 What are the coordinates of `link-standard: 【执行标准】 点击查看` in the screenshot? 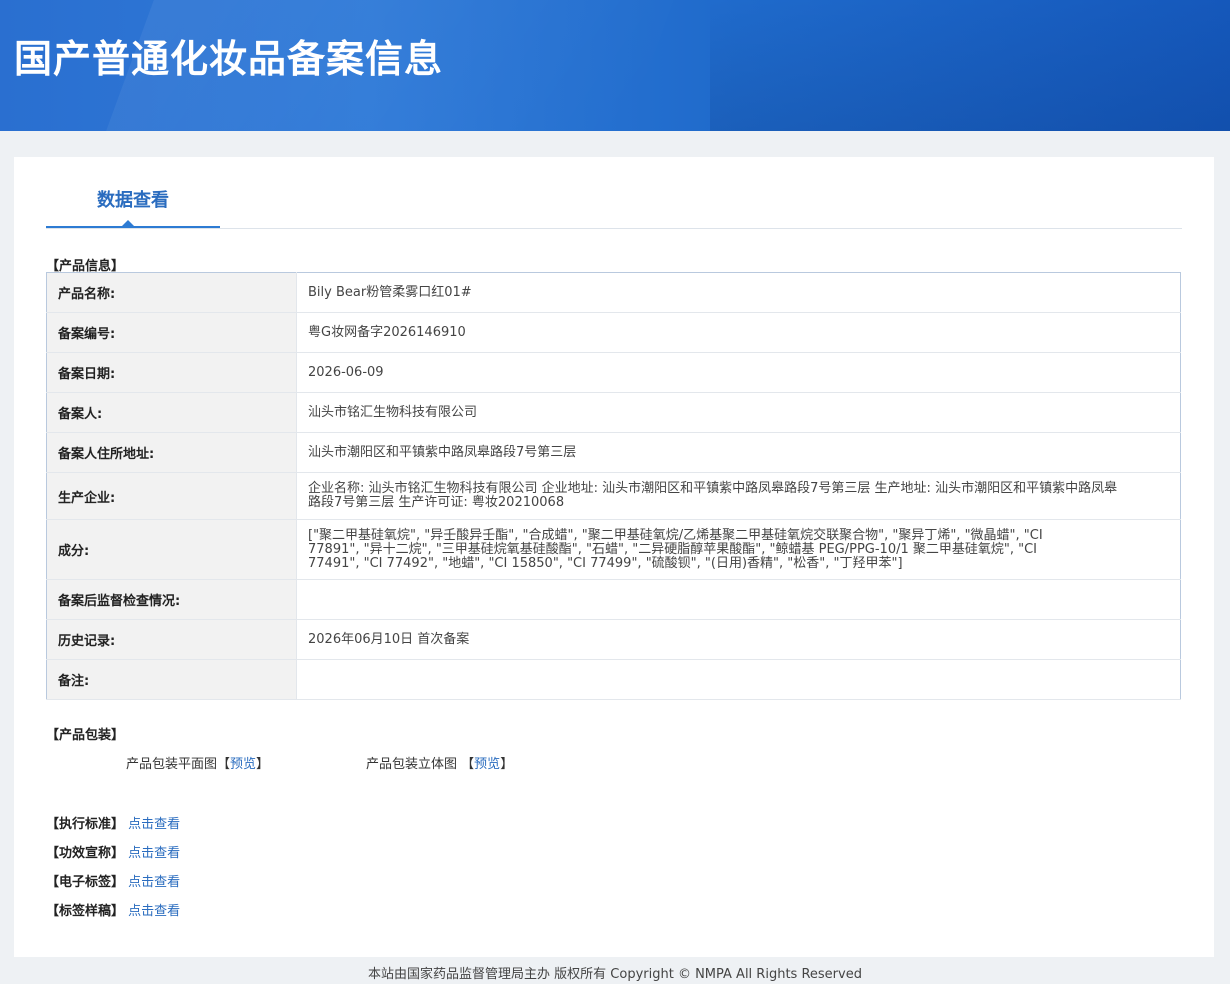 It's located at (113, 822).